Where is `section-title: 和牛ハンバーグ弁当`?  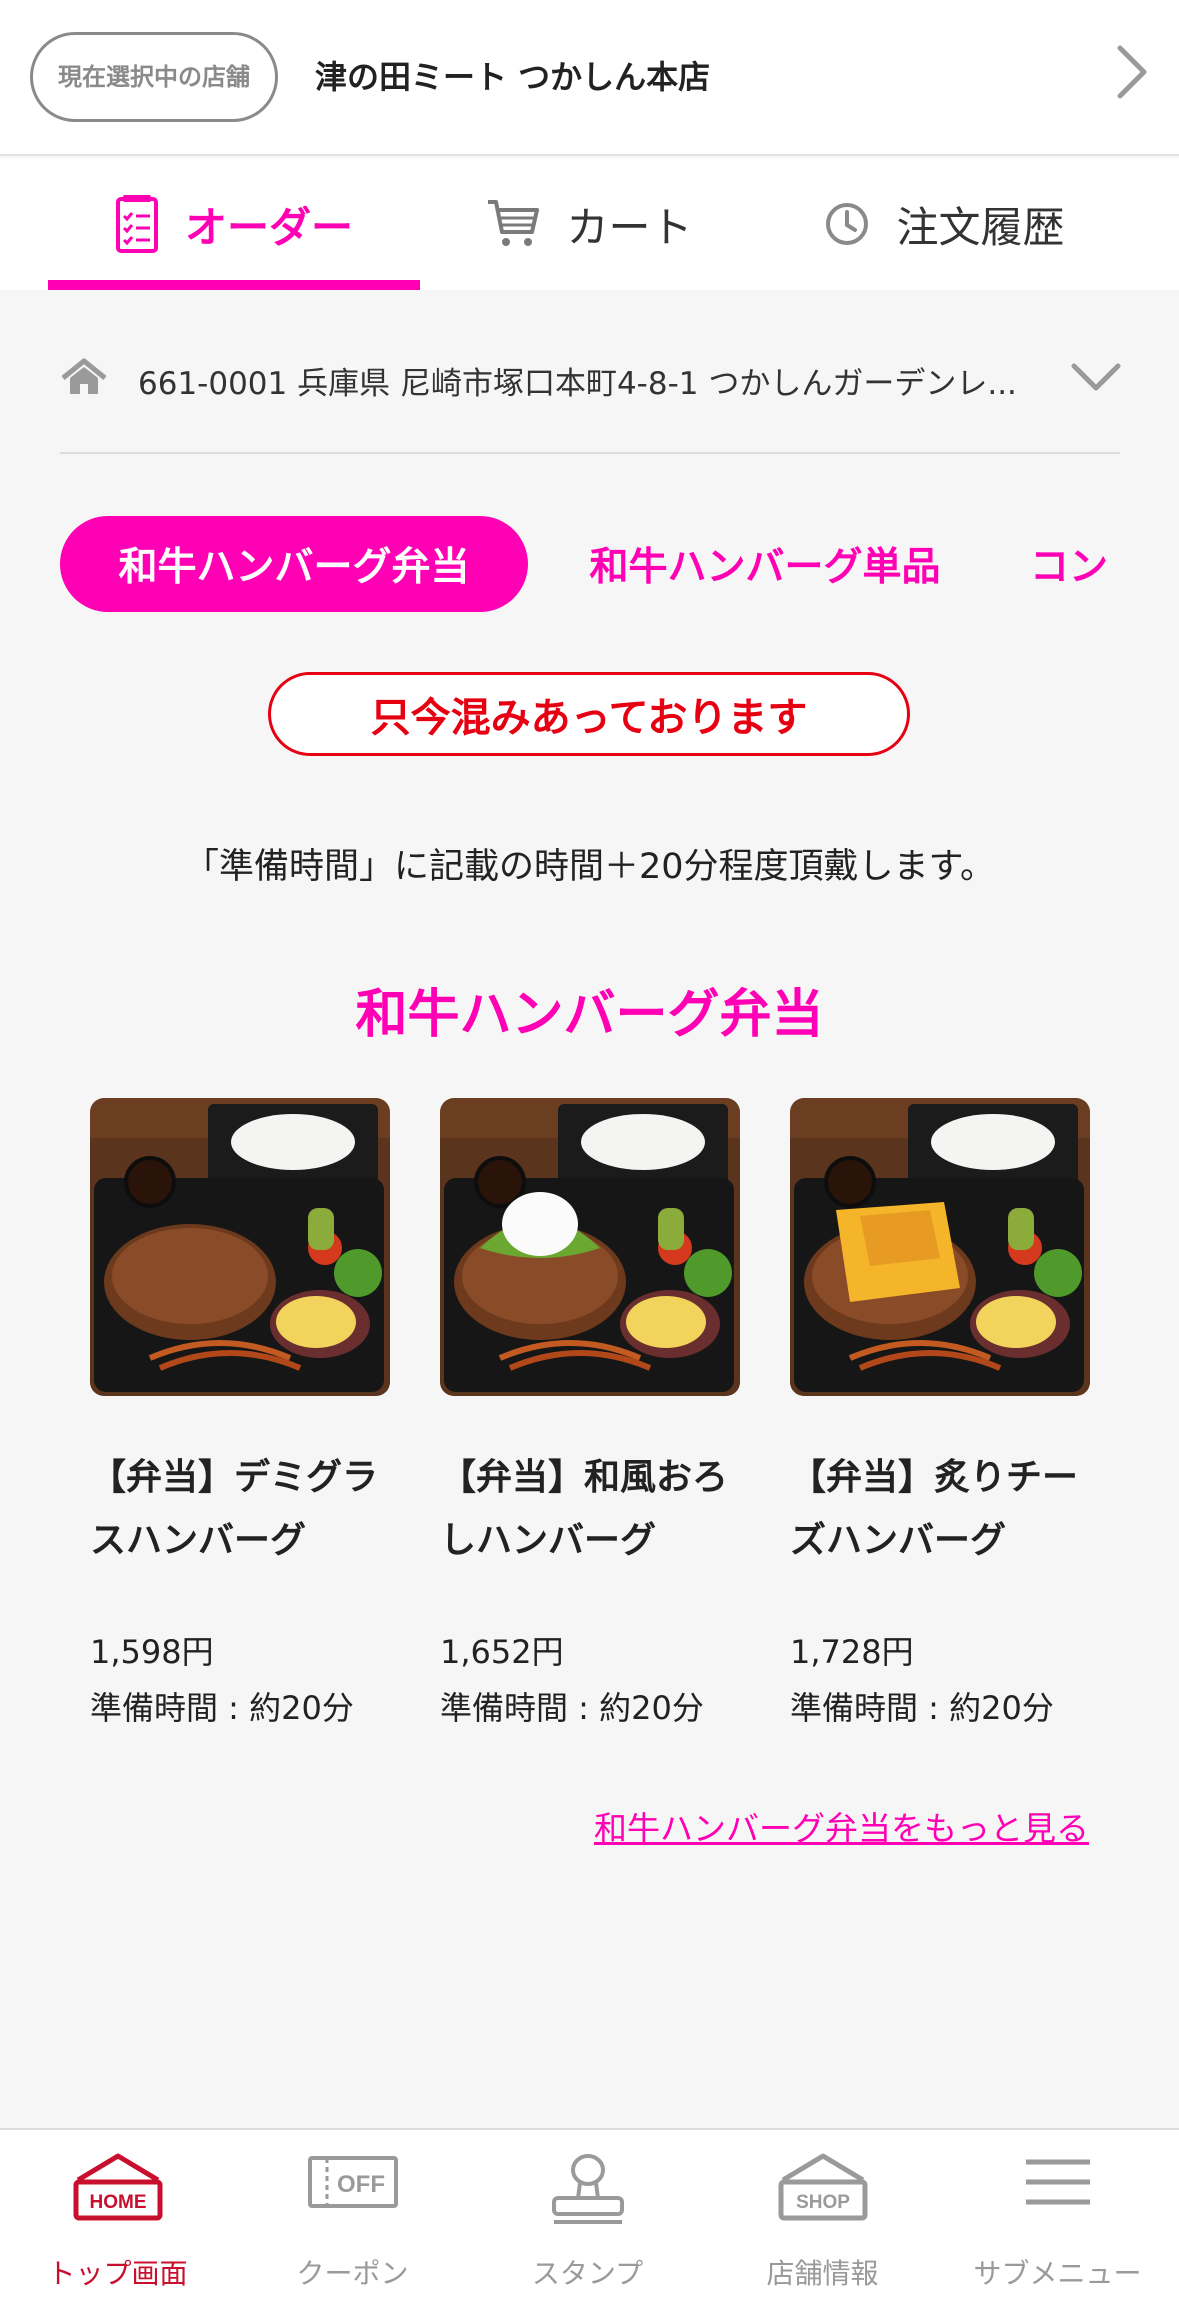 section-title: 和牛ハンバーグ弁当 is located at coordinates (589, 1015).